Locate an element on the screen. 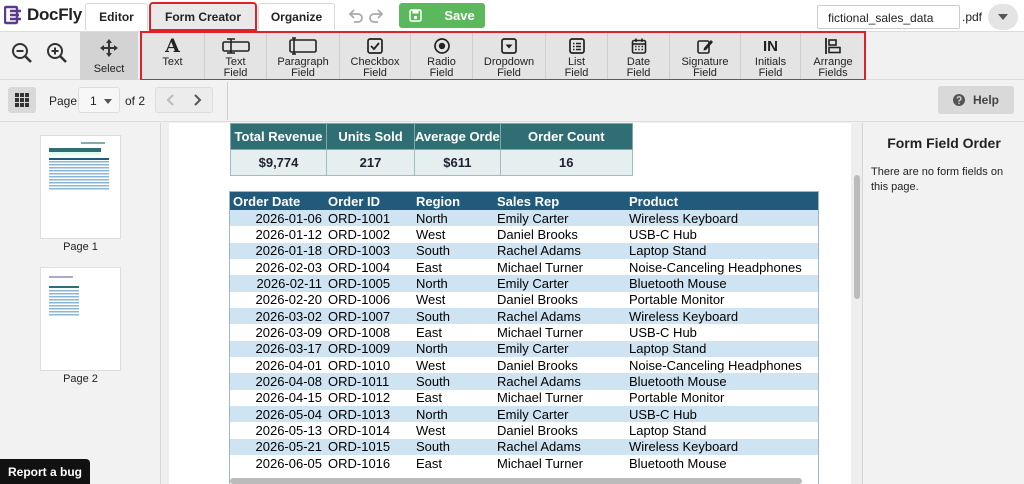 This screenshot has height=484, width=1024. table-cell: ORD-1013 is located at coordinates (369, 414).